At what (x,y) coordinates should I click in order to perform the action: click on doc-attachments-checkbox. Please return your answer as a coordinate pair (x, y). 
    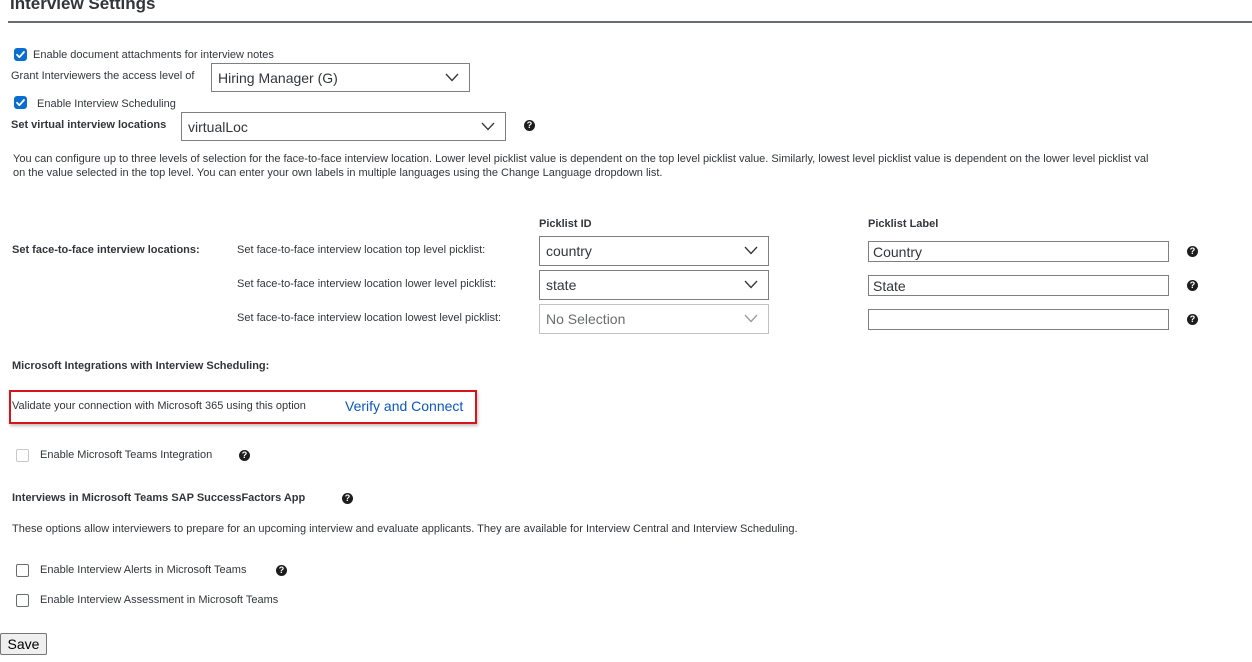
    Looking at the image, I should click on (20, 54).